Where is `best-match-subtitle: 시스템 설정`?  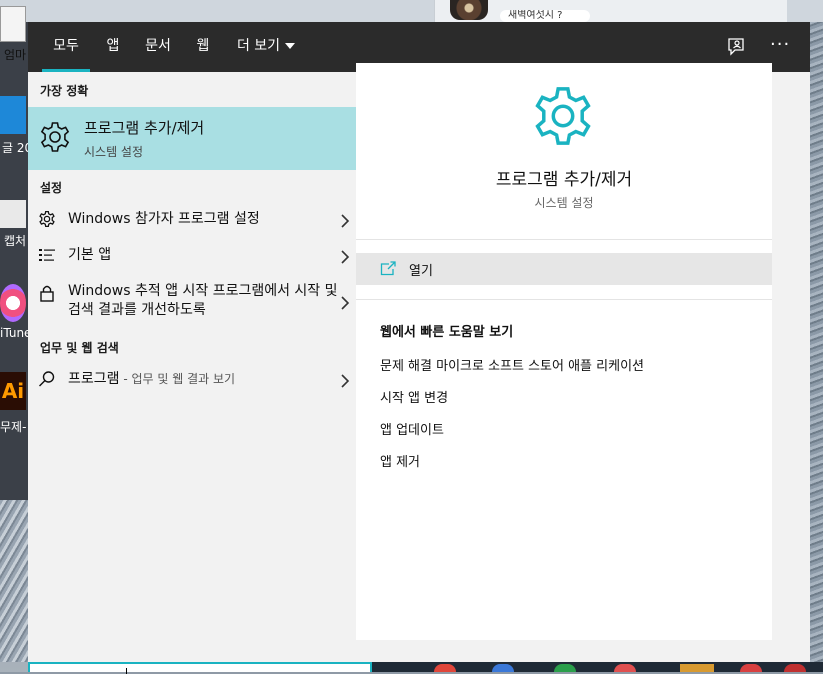
best-match-subtitle: 시스템 설정 is located at coordinates (114, 152).